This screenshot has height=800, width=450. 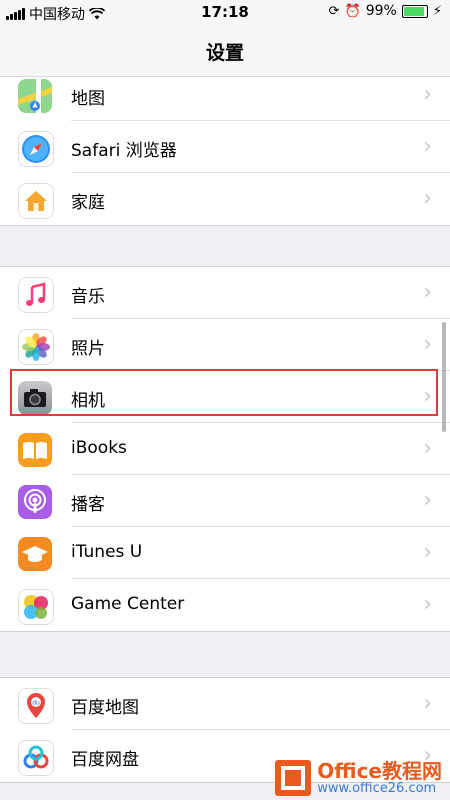 I want to click on svg-text: du, so click(x=36, y=703).